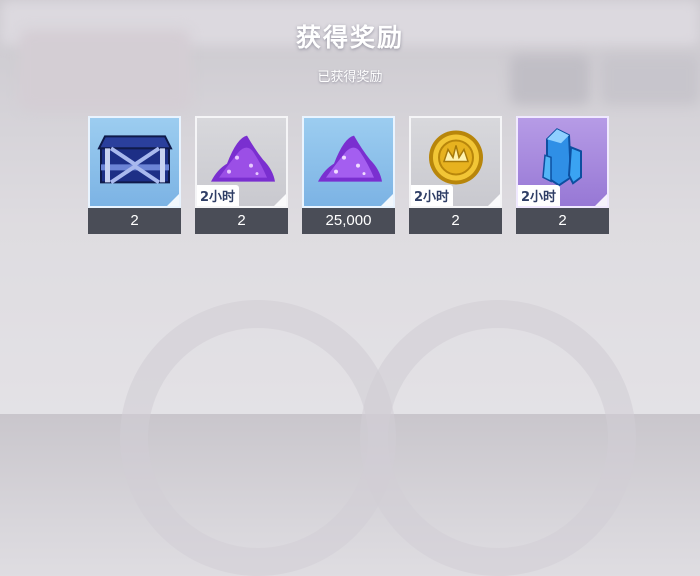  Describe the element at coordinates (456, 159) in the screenshot. I see `gold-coin-icon` at that location.